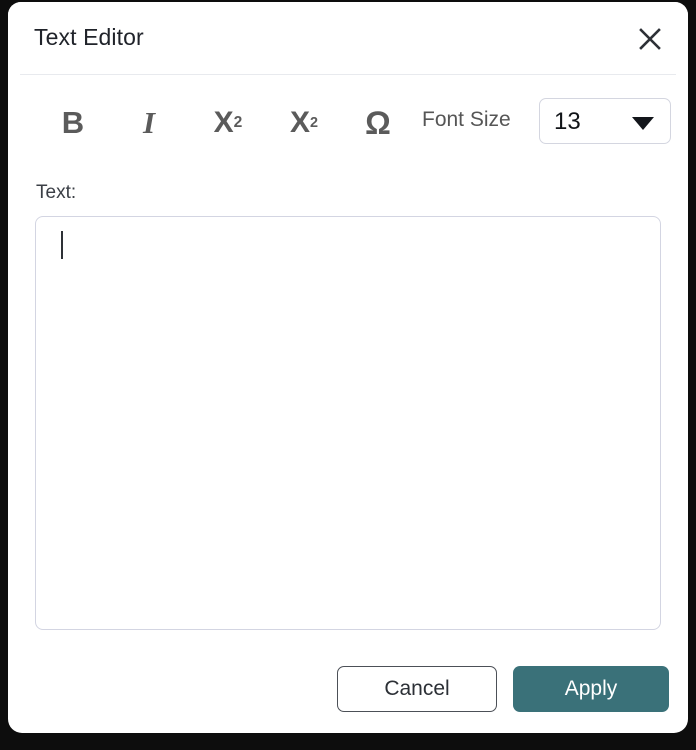  What do you see at coordinates (56, 192) in the screenshot?
I see `text-field-label: Text:` at bounding box center [56, 192].